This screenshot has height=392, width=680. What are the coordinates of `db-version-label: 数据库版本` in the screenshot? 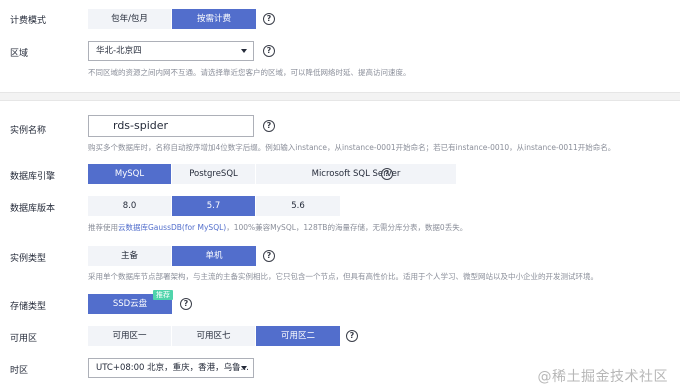 It's located at (33, 209).